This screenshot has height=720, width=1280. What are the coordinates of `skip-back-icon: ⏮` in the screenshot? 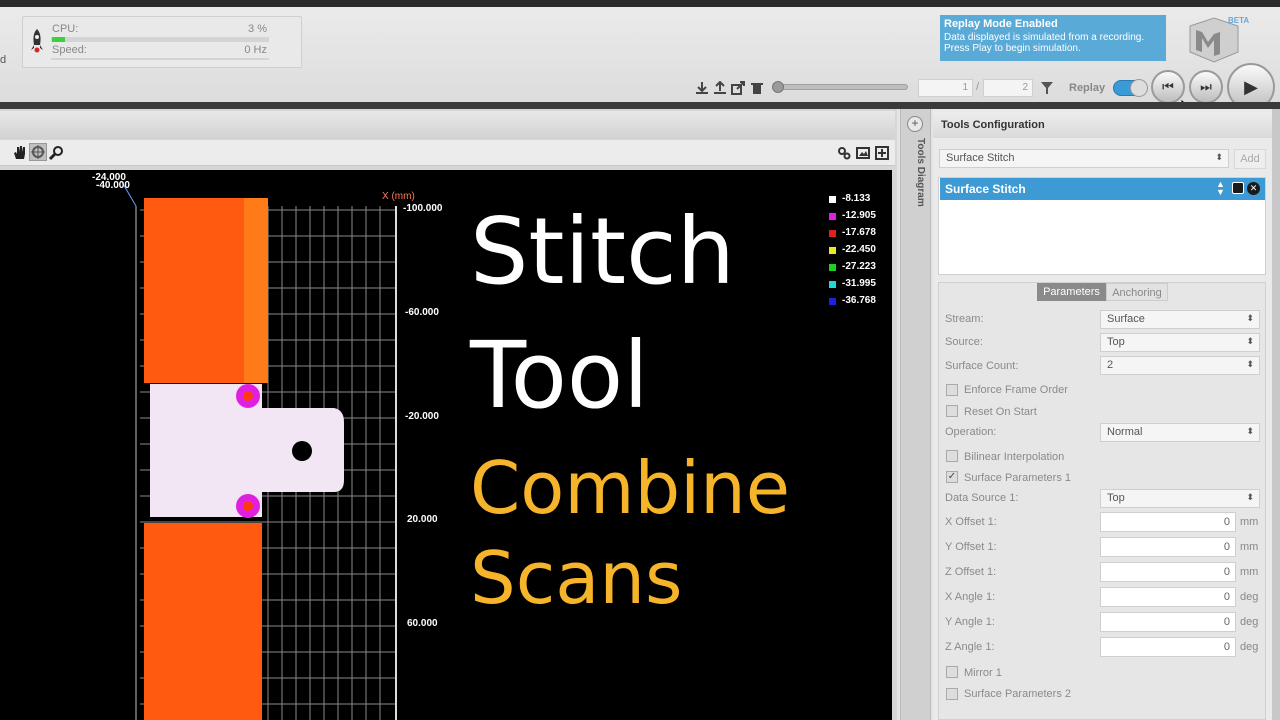 It's located at (1168, 86).